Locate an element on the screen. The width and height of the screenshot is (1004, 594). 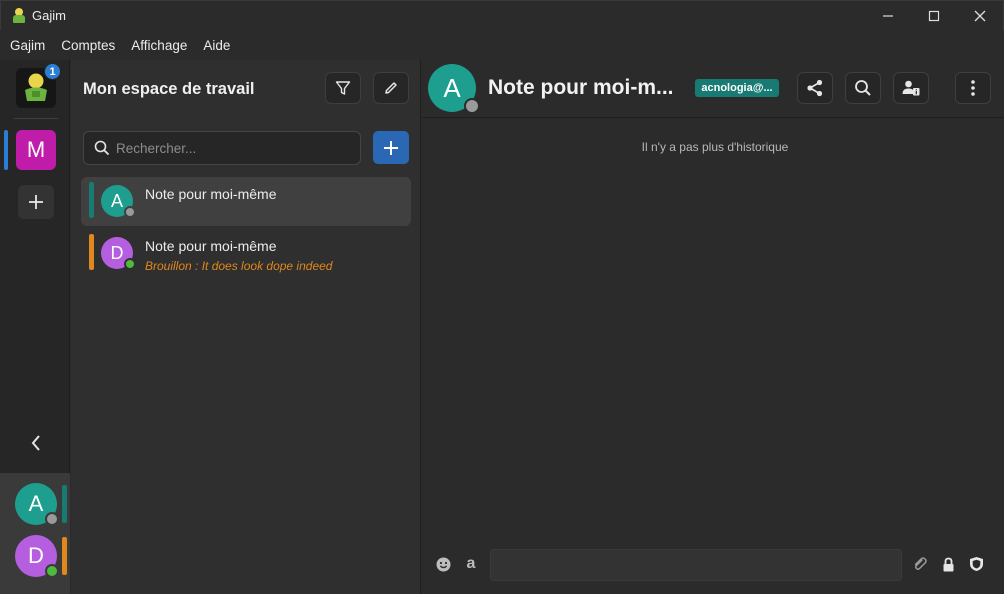
paperclip-icon is located at coordinates (920, 563).